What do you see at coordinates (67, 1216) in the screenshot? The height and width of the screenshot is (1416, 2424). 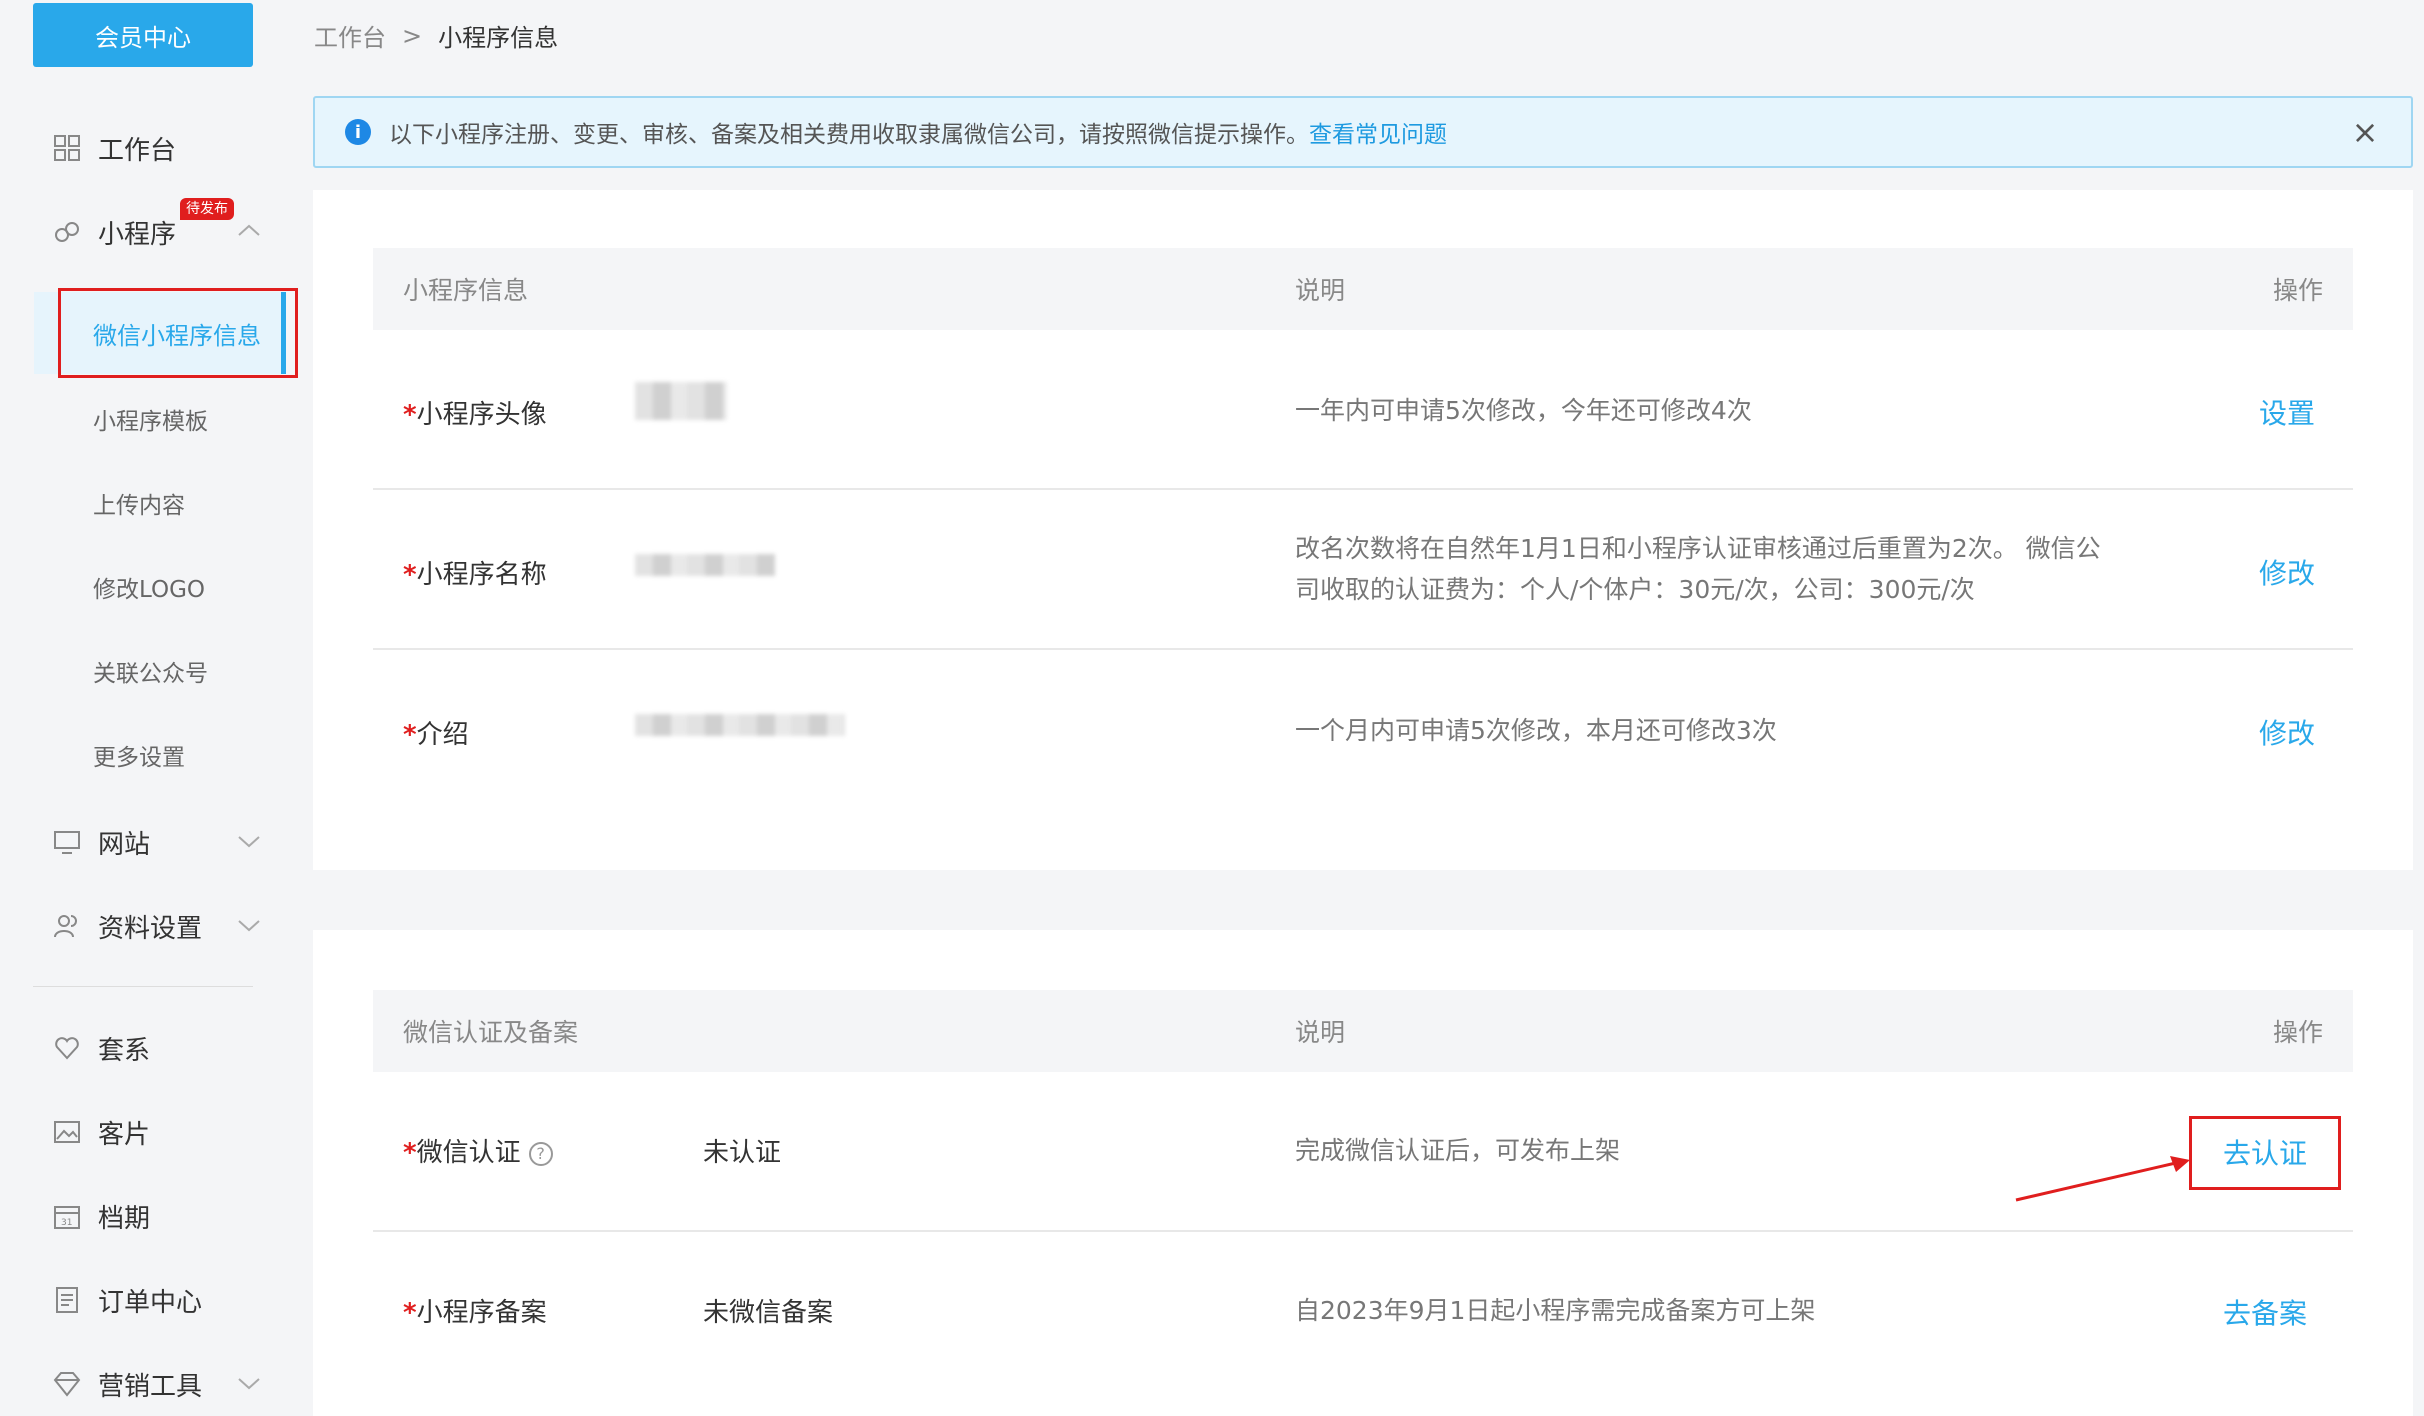 I see `calendar-icon: 31` at bounding box center [67, 1216].